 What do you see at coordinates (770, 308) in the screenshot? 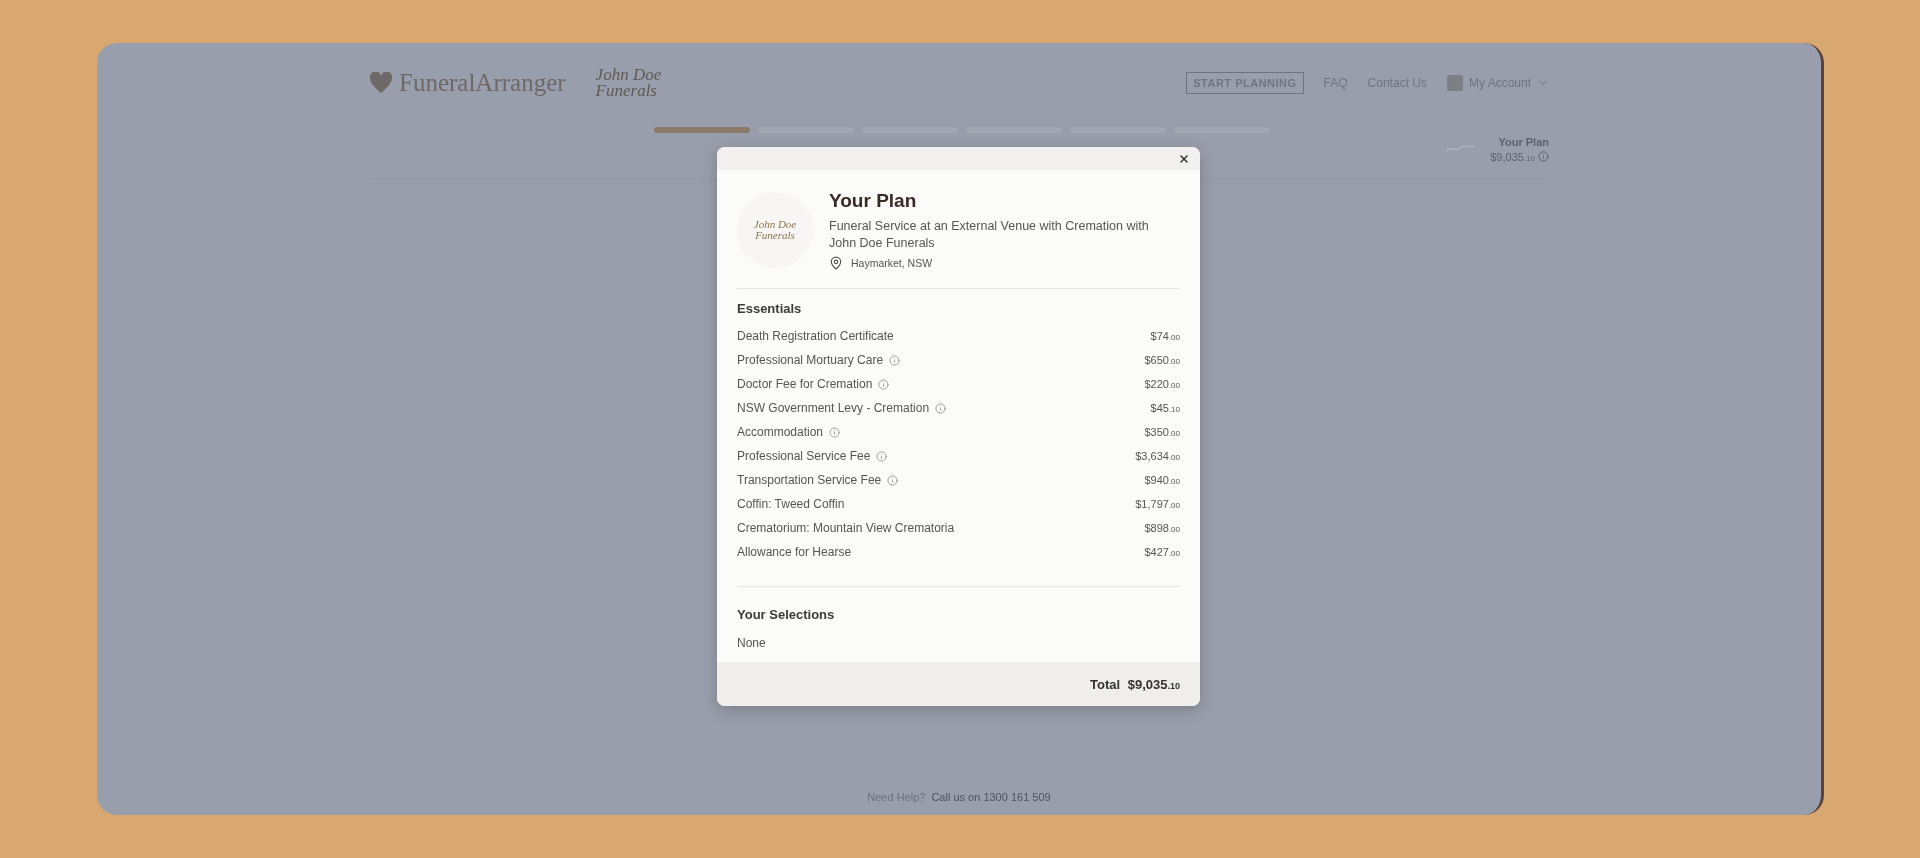
I see `section-heading: Essentials` at bounding box center [770, 308].